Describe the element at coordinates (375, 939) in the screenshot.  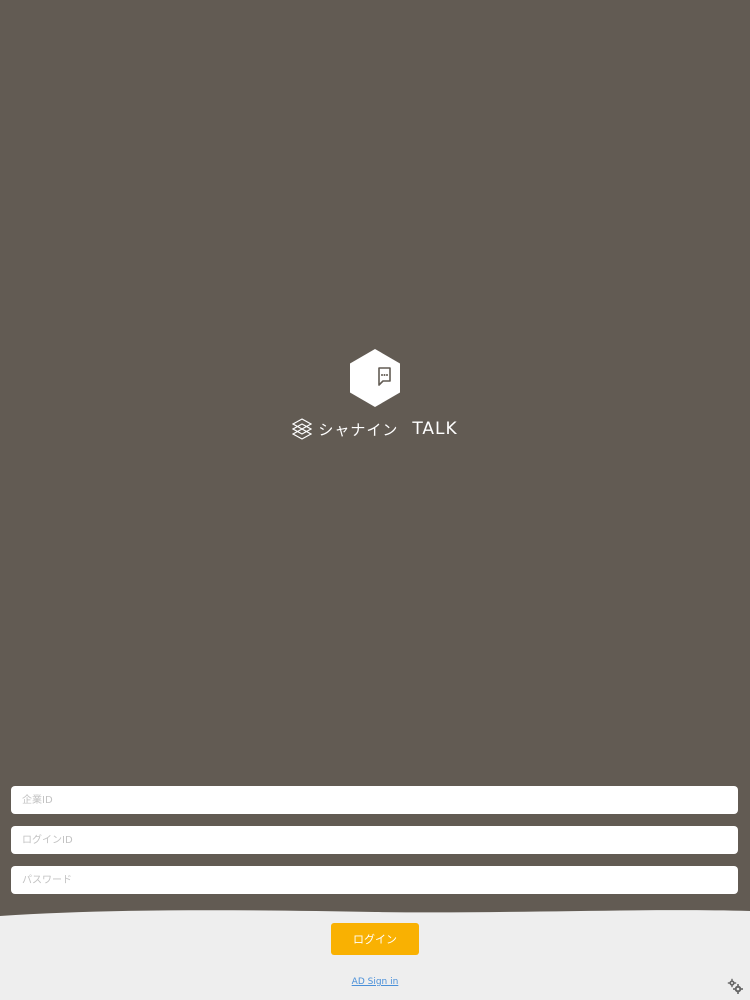
I see `login-button: ログイン` at that location.